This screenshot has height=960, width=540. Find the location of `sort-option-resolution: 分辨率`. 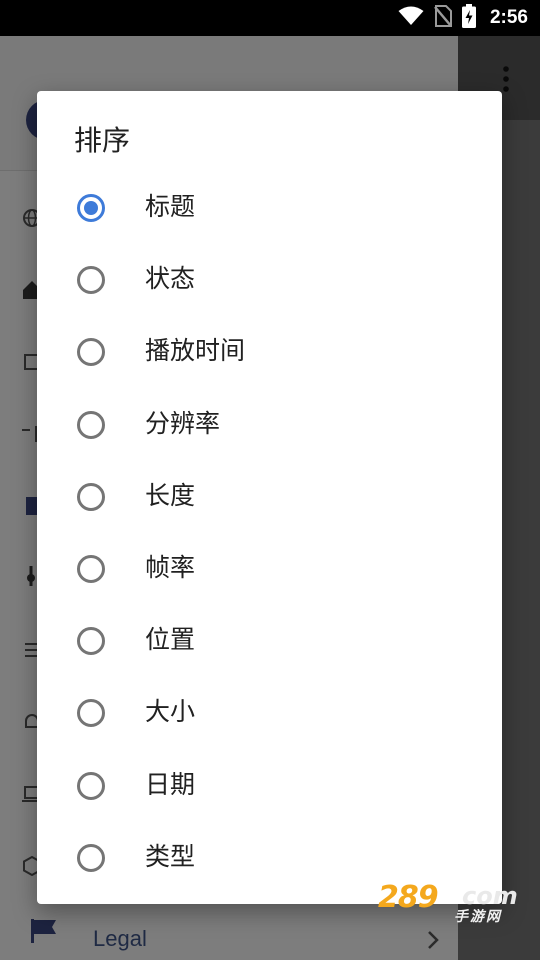

sort-option-resolution: 分辨率 is located at coordinates (269, 426).